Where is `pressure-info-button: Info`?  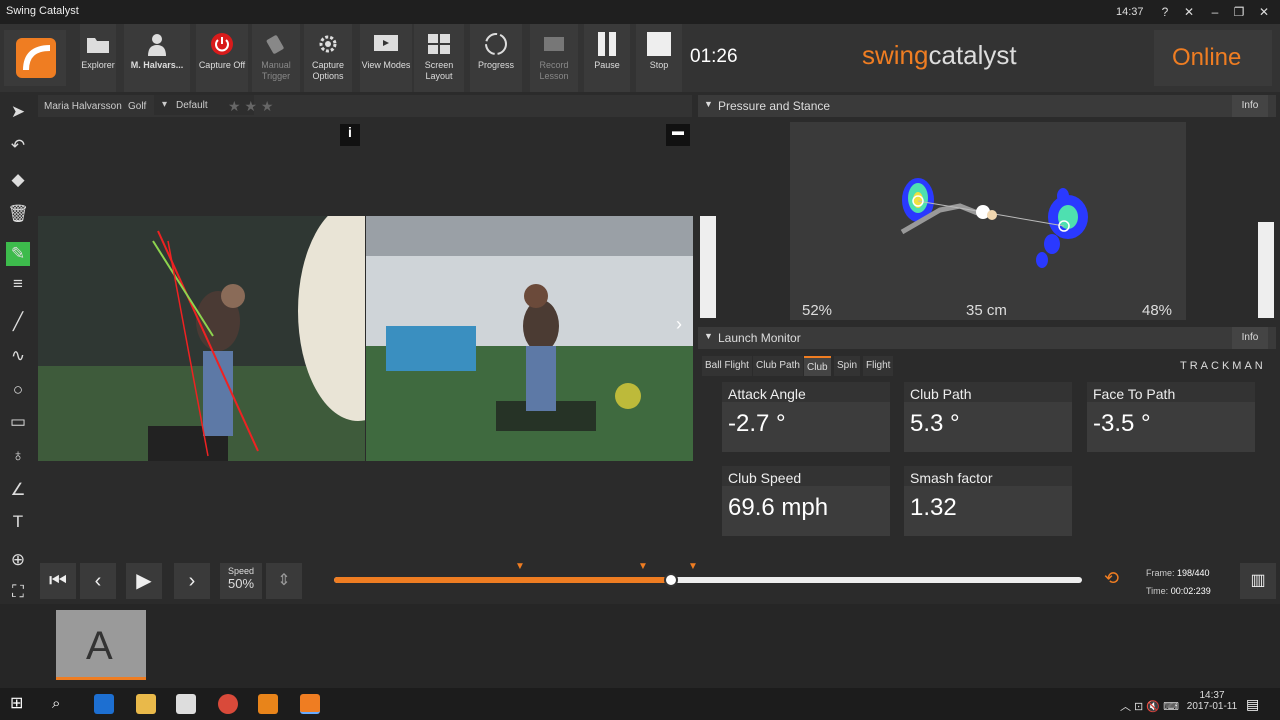
pressure-info-button: Info is located at coordinates (1250, 106).